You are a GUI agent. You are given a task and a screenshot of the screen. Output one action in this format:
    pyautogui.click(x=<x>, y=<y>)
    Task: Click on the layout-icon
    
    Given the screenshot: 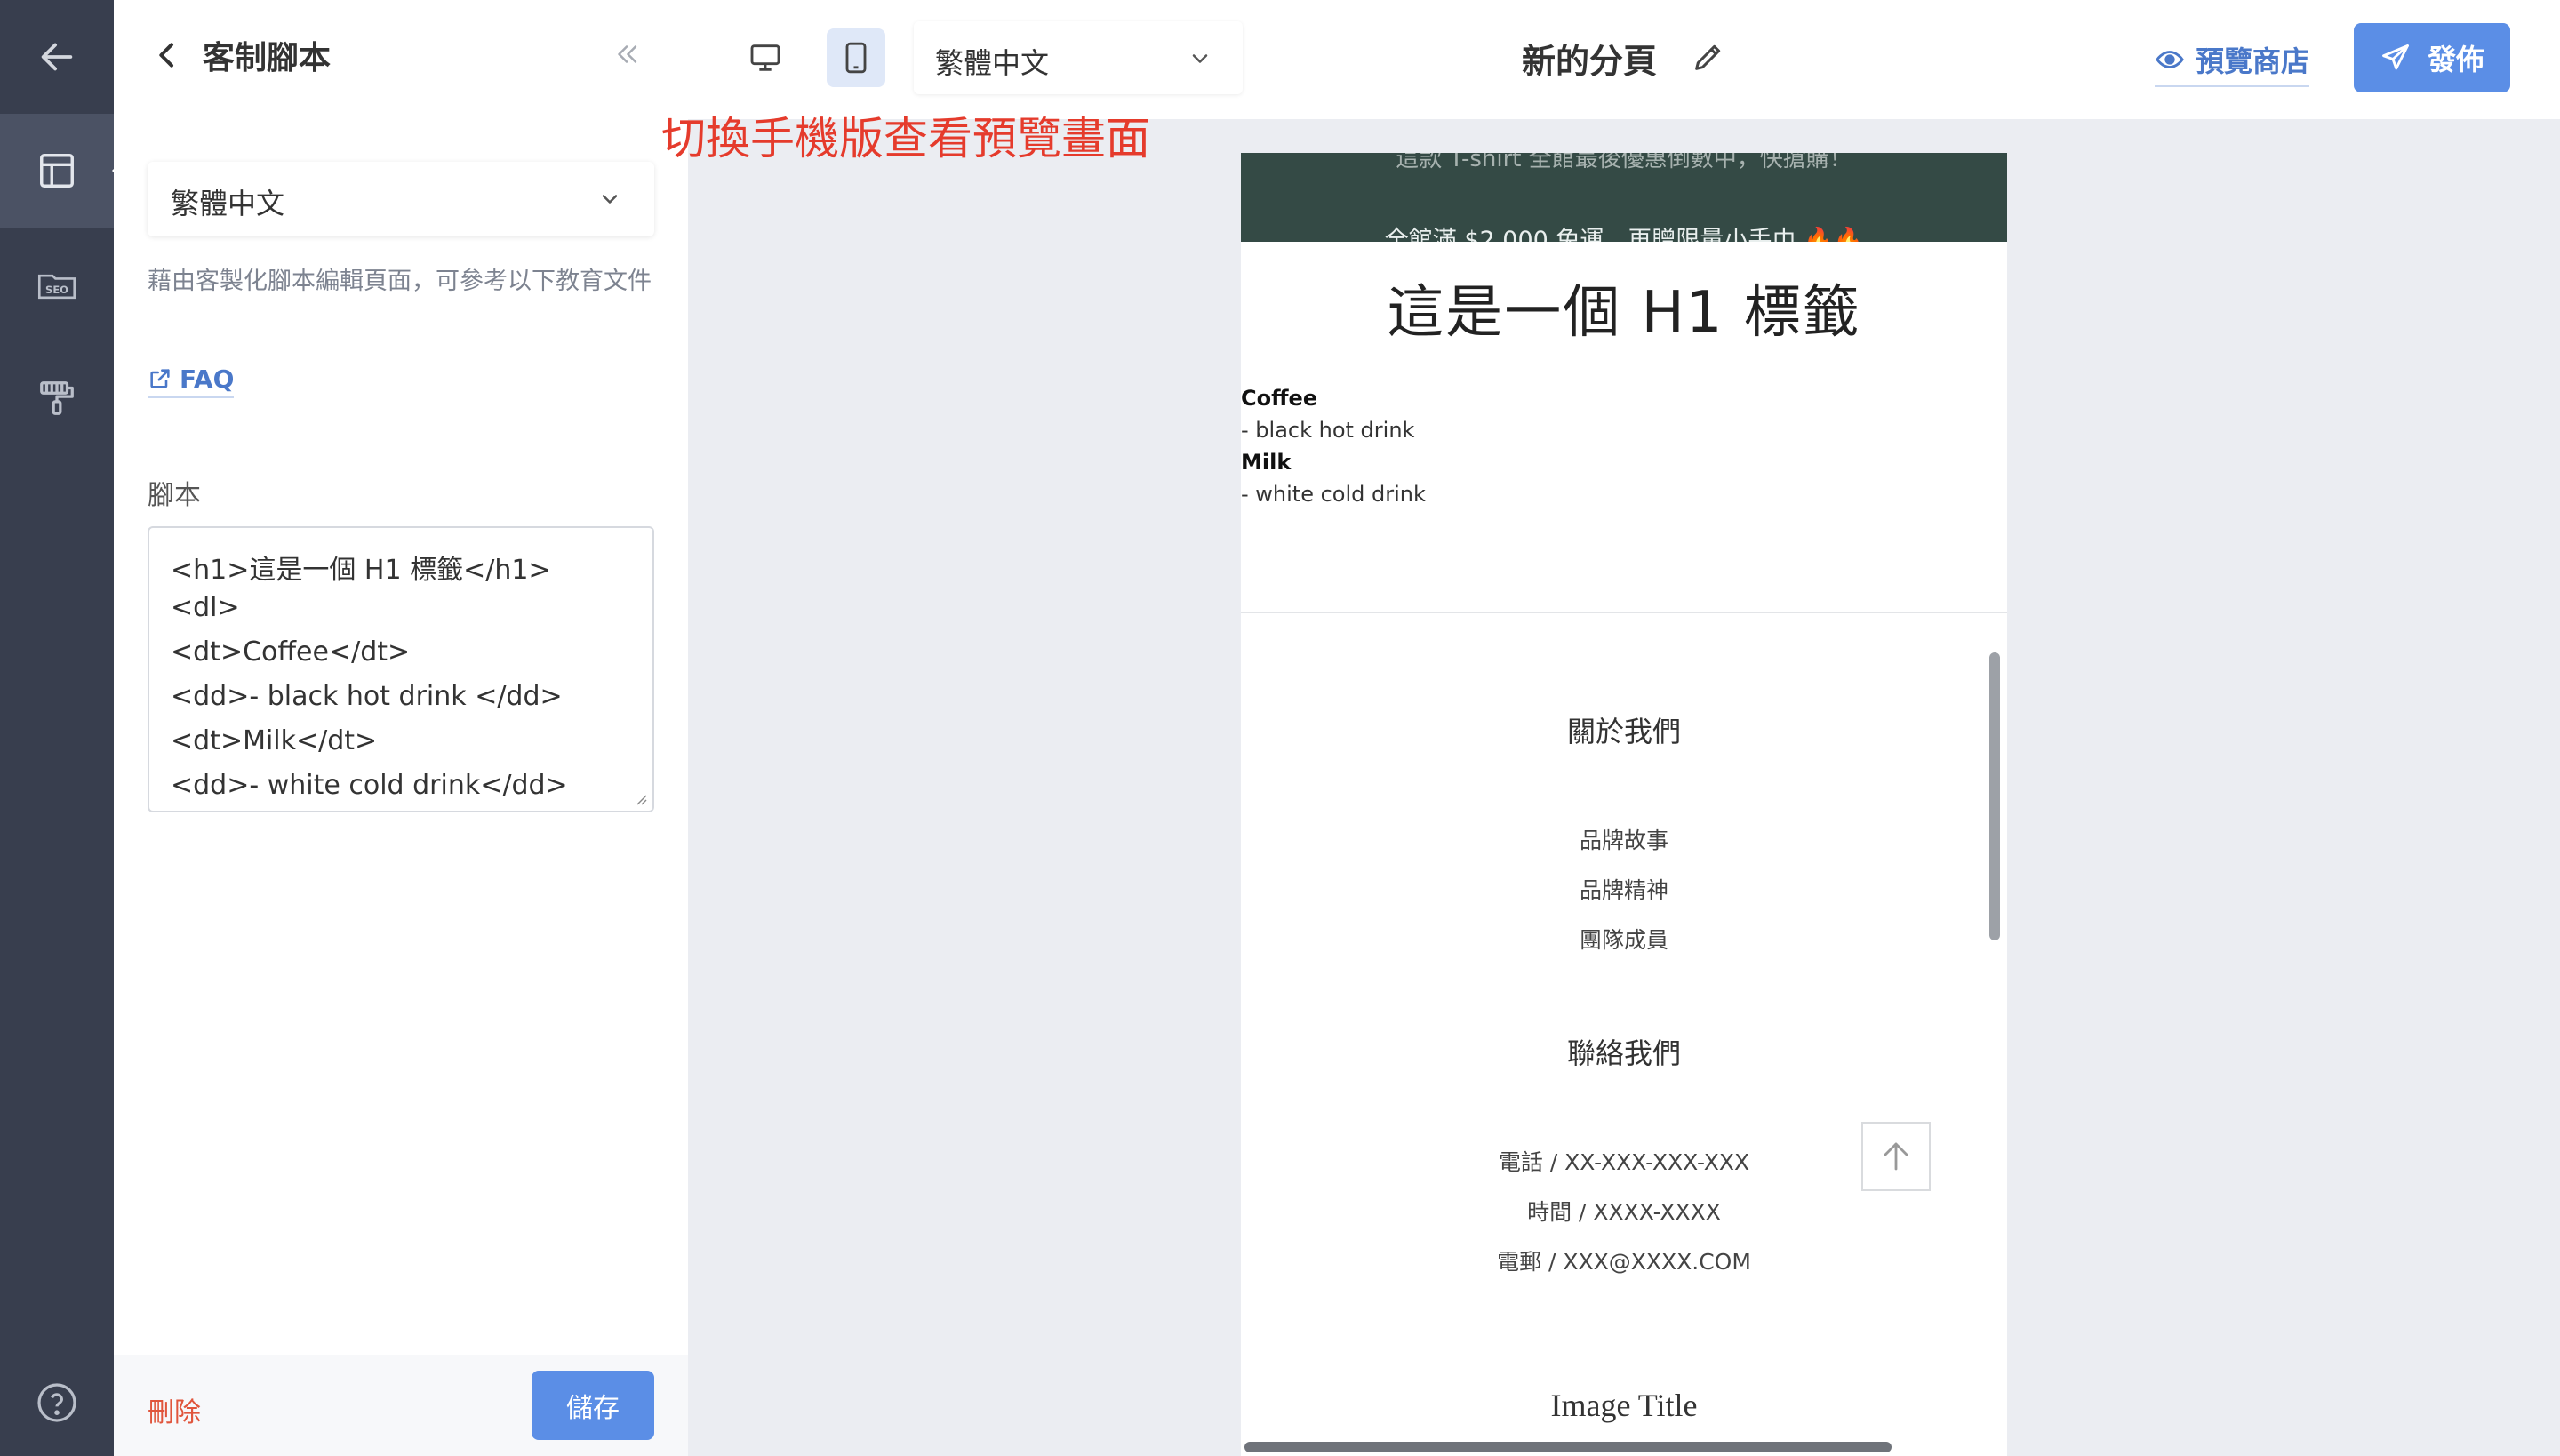 What is the action you would take?
    pyautogui.click(x=57, y=171)
    